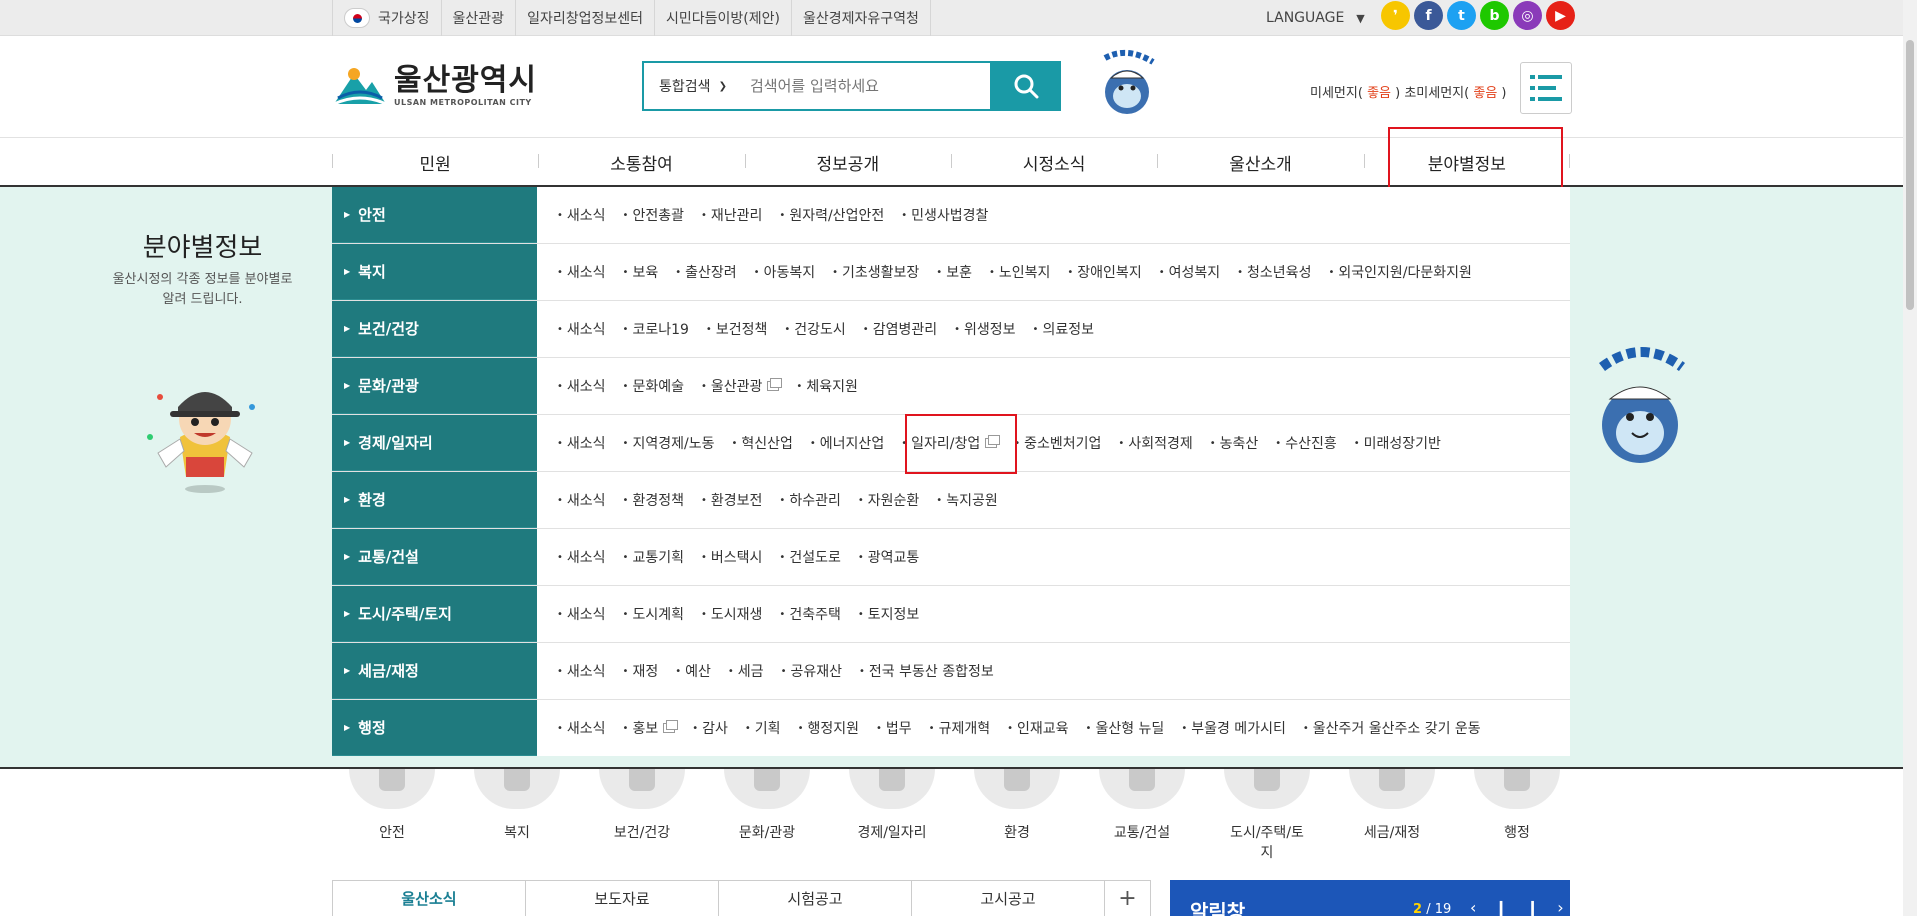 The height and width of the screenshot is (916, 1917). What do you see at coordinates (434, 500) in the screenshot?
I see `mega-menu-category: ▶ 환경` at bounding box center [434, 500].